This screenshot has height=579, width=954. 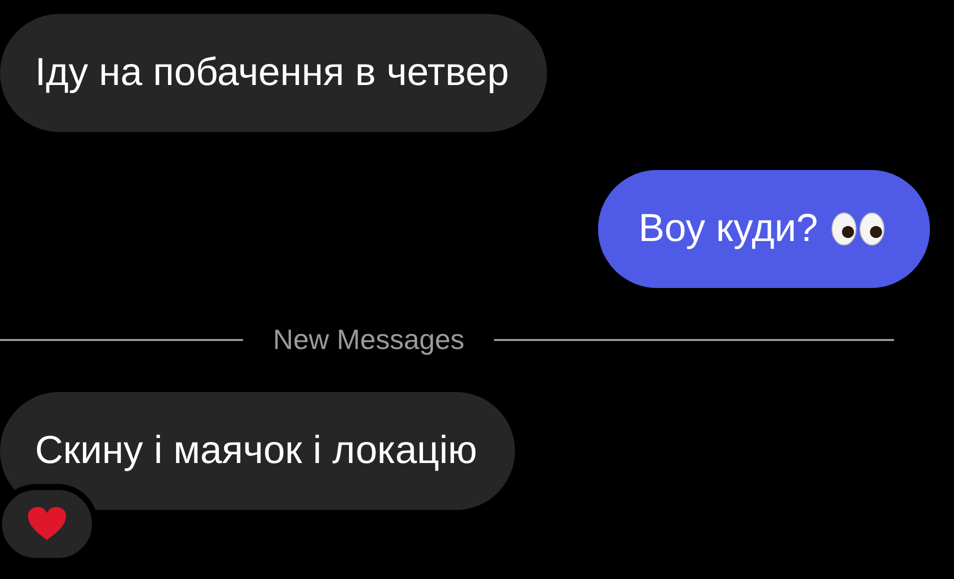 I want to click on eyes-icon, so click(x=858, y=229).